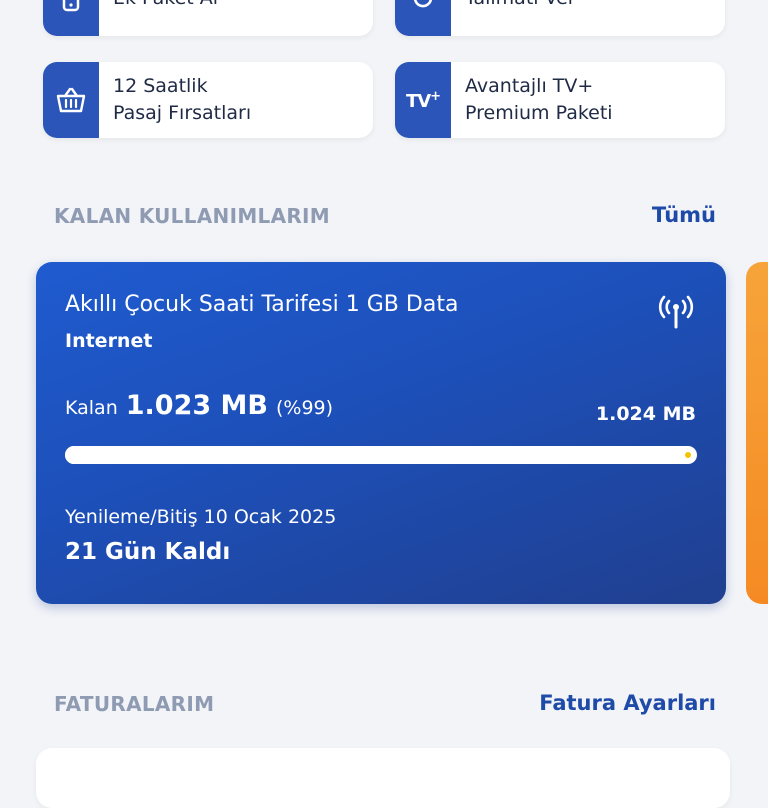 Image resolution: width=768 pixels, height=808 pixels. Describe the element at coordinates (645, 414) in the screenshot. I see `total-quota: 1.024 MB` at that location.